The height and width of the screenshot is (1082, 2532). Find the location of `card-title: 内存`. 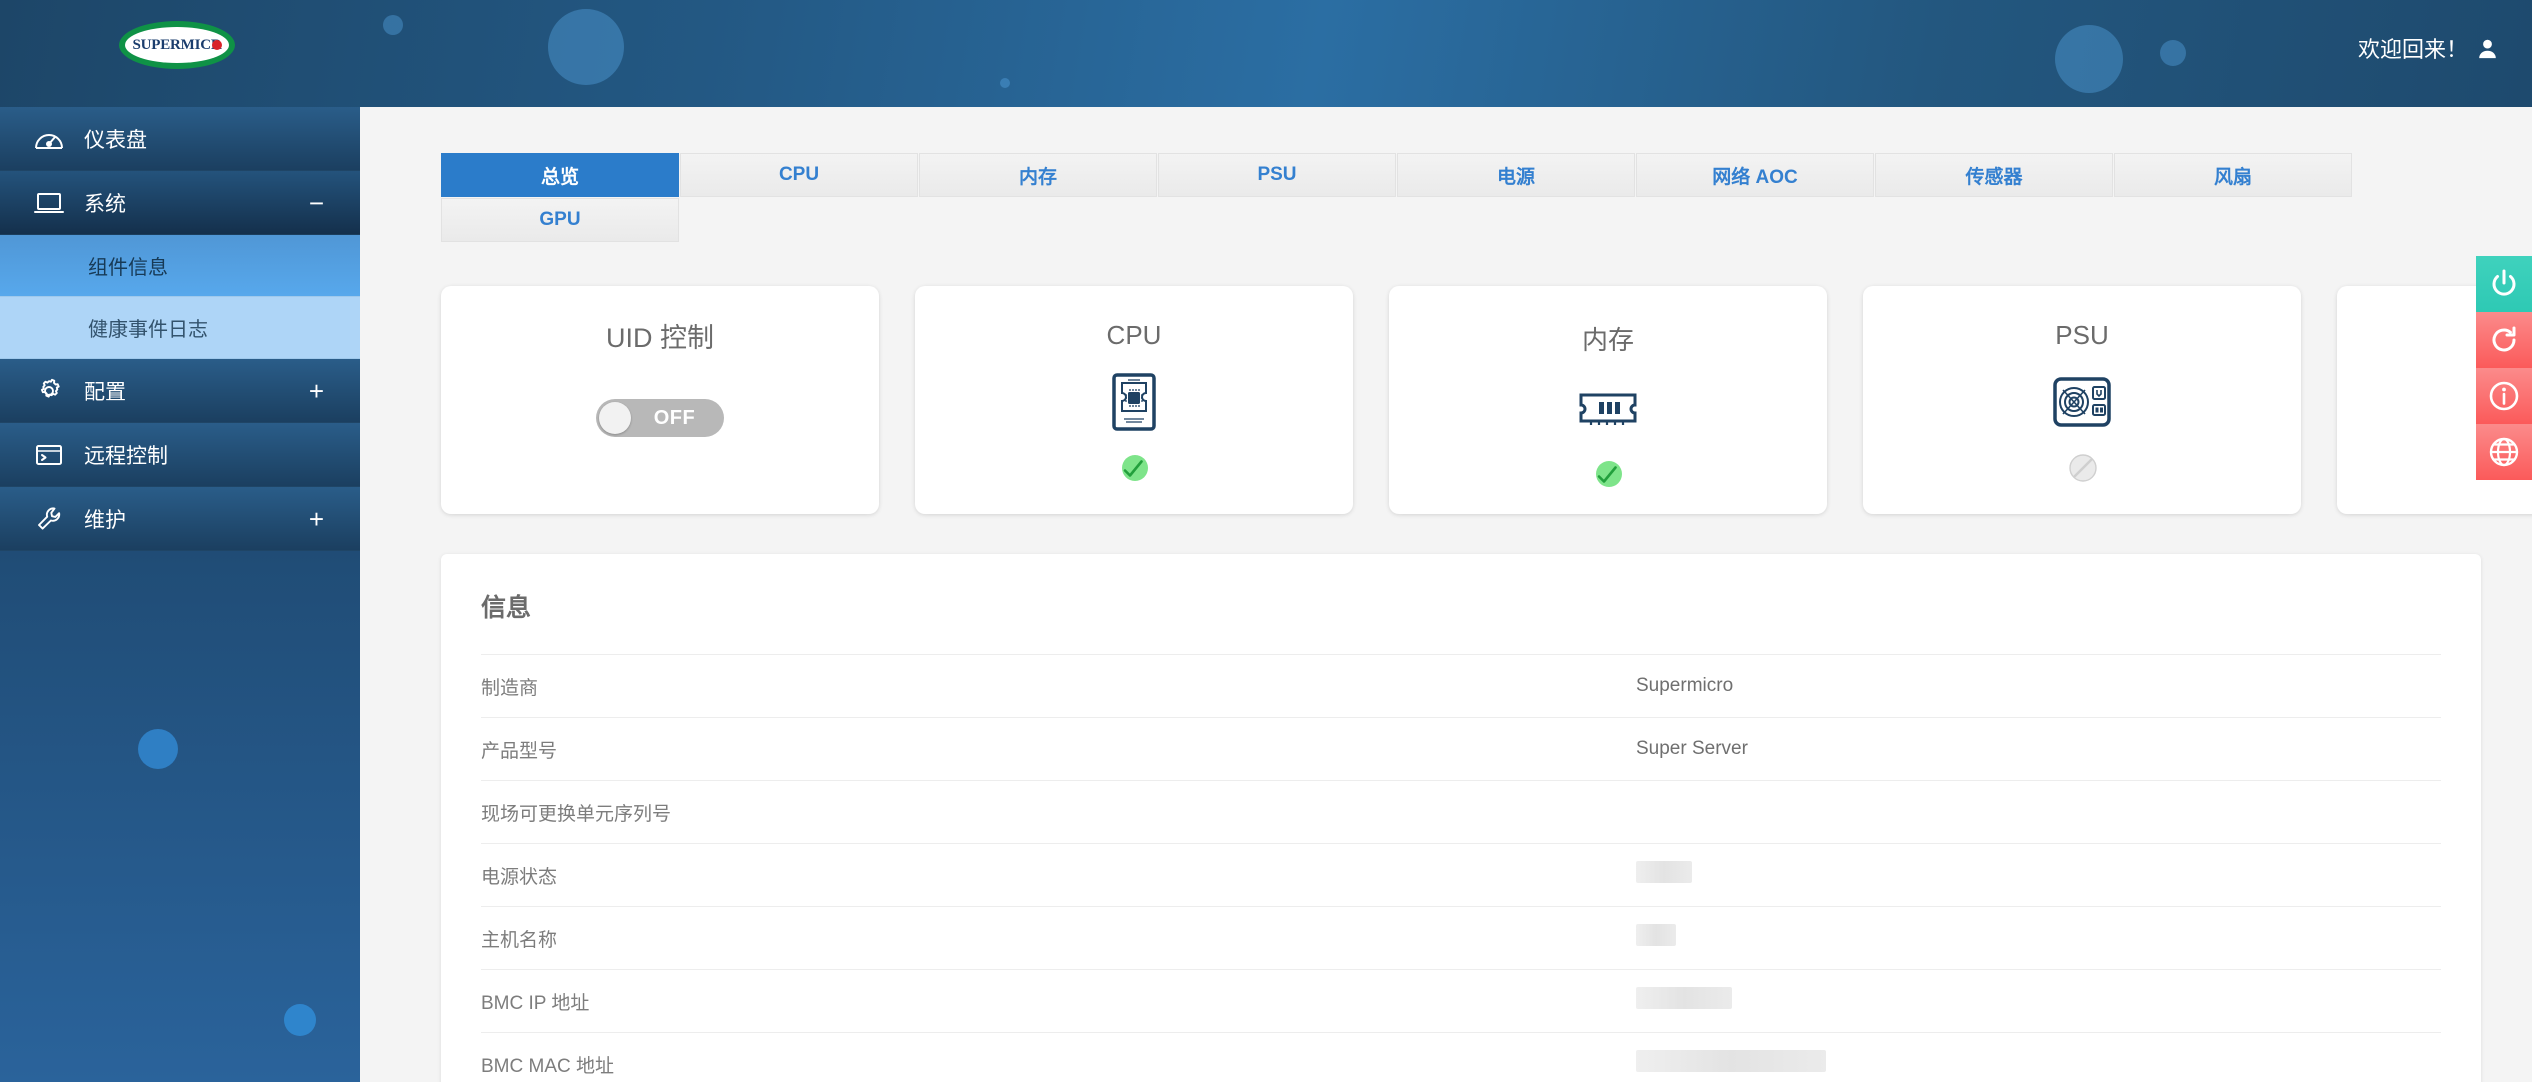

card-title: 内存 is located at coordinates (1607, 340).